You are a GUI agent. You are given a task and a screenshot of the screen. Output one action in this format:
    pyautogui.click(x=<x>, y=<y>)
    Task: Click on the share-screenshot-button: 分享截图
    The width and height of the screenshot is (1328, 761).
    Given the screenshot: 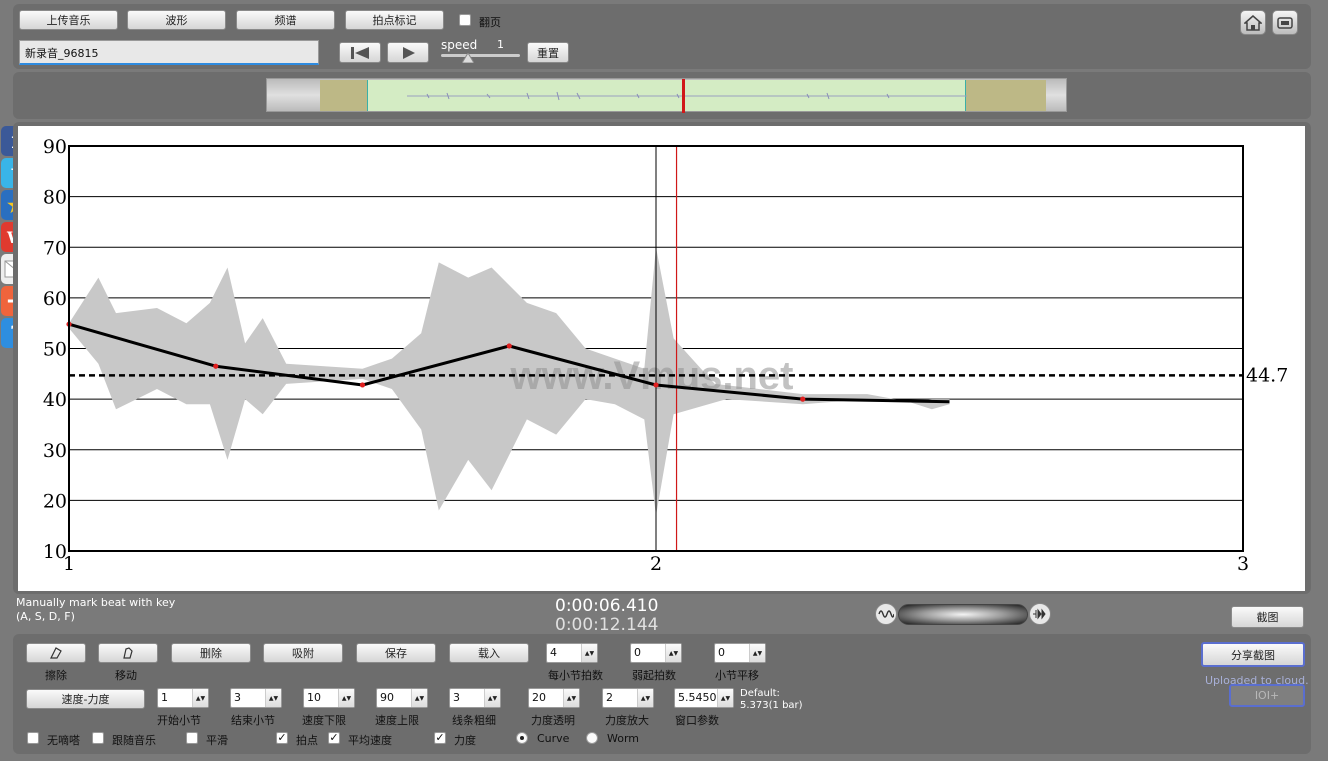 What is the action you would take?
    pyautogui.click(x=1253, y=654)
    